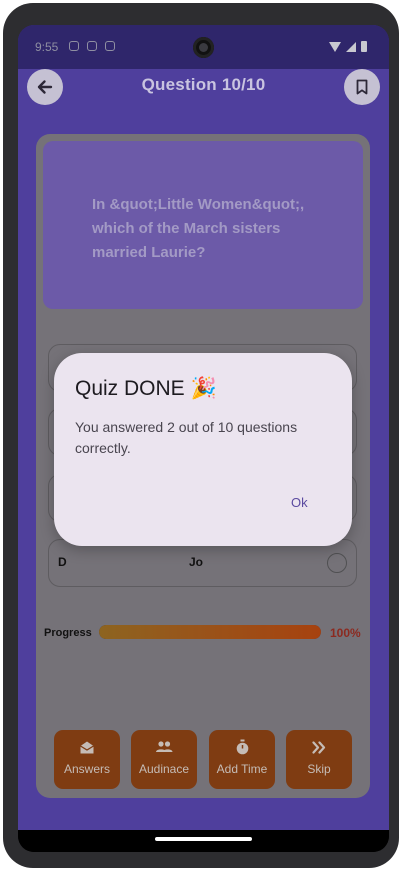 The width and height of the screenshot is (402, 871). Describe the element at coordinates (164, 759) in the screenshot. I see `audience-button: Audinace` at that location.